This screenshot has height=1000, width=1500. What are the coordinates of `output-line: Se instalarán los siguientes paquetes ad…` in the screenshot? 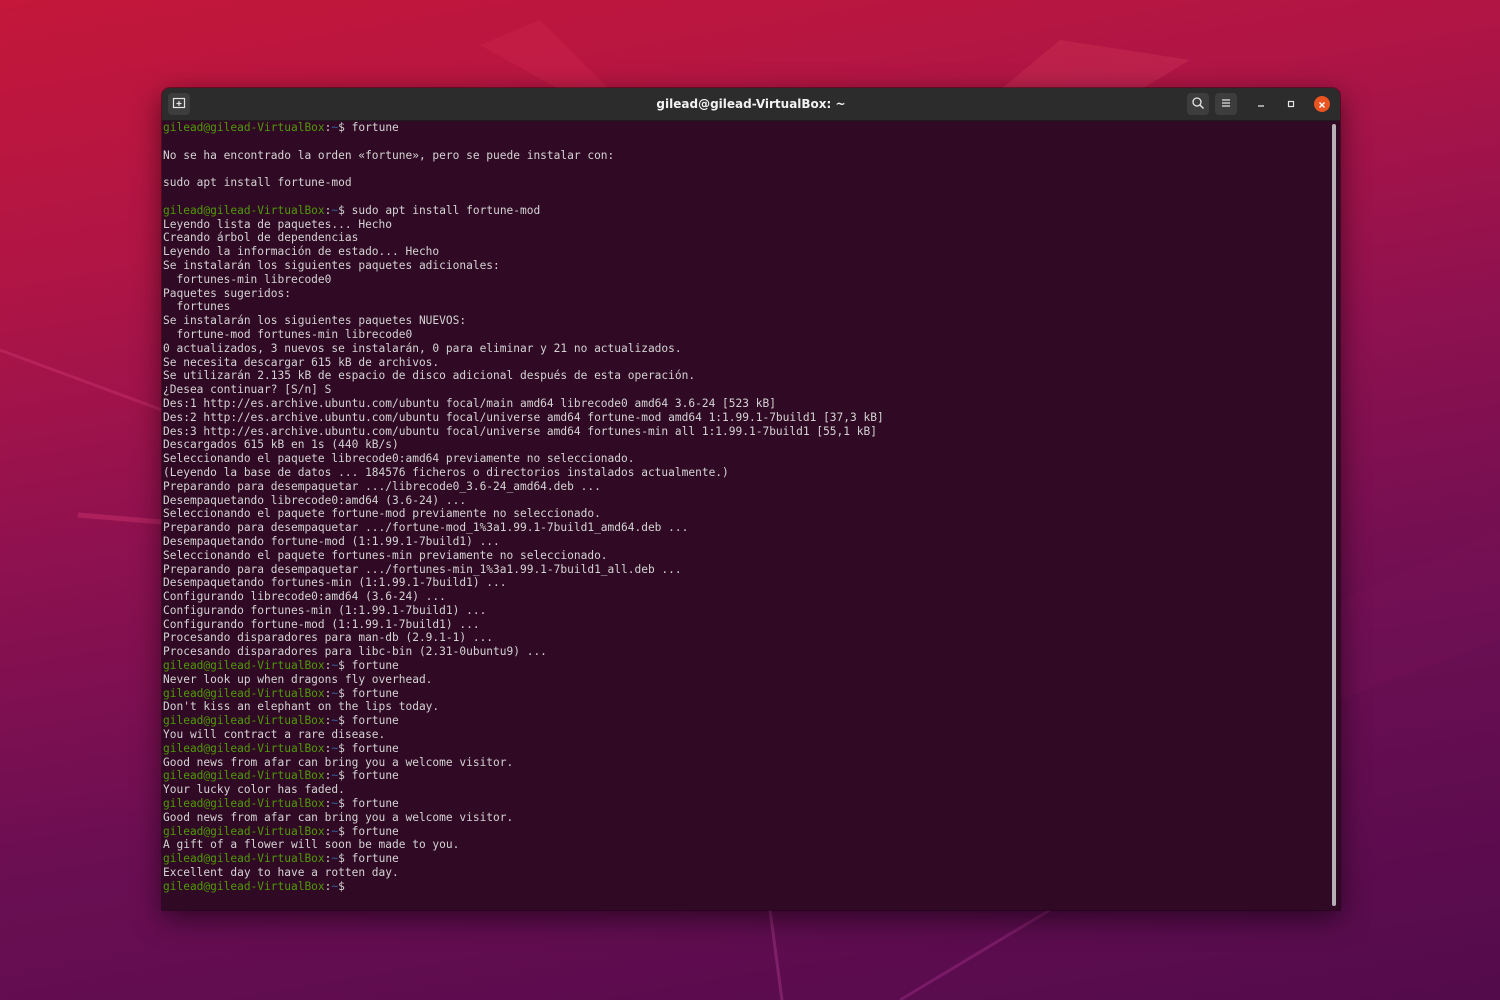 It's located at (331, 265).